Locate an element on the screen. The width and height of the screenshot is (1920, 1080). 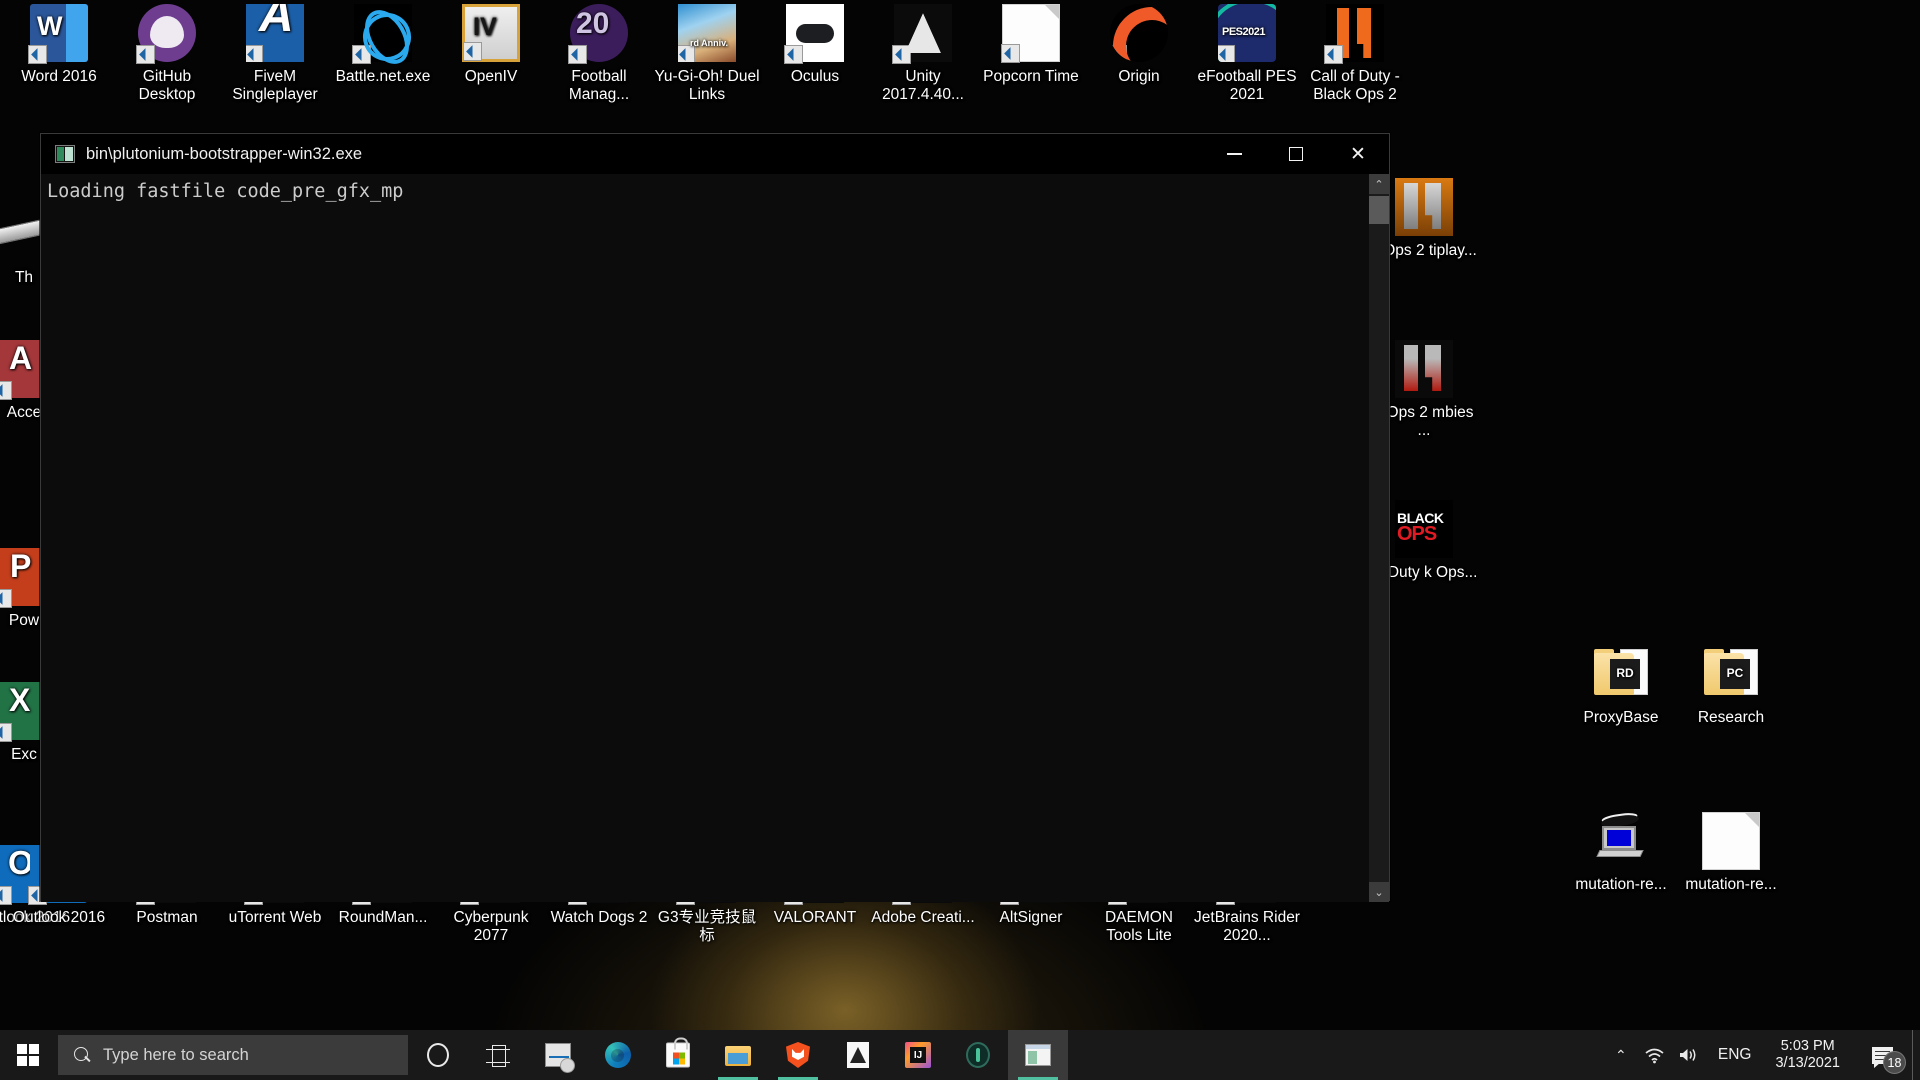
a-oculus-icon is located at coordinates (814, 34).